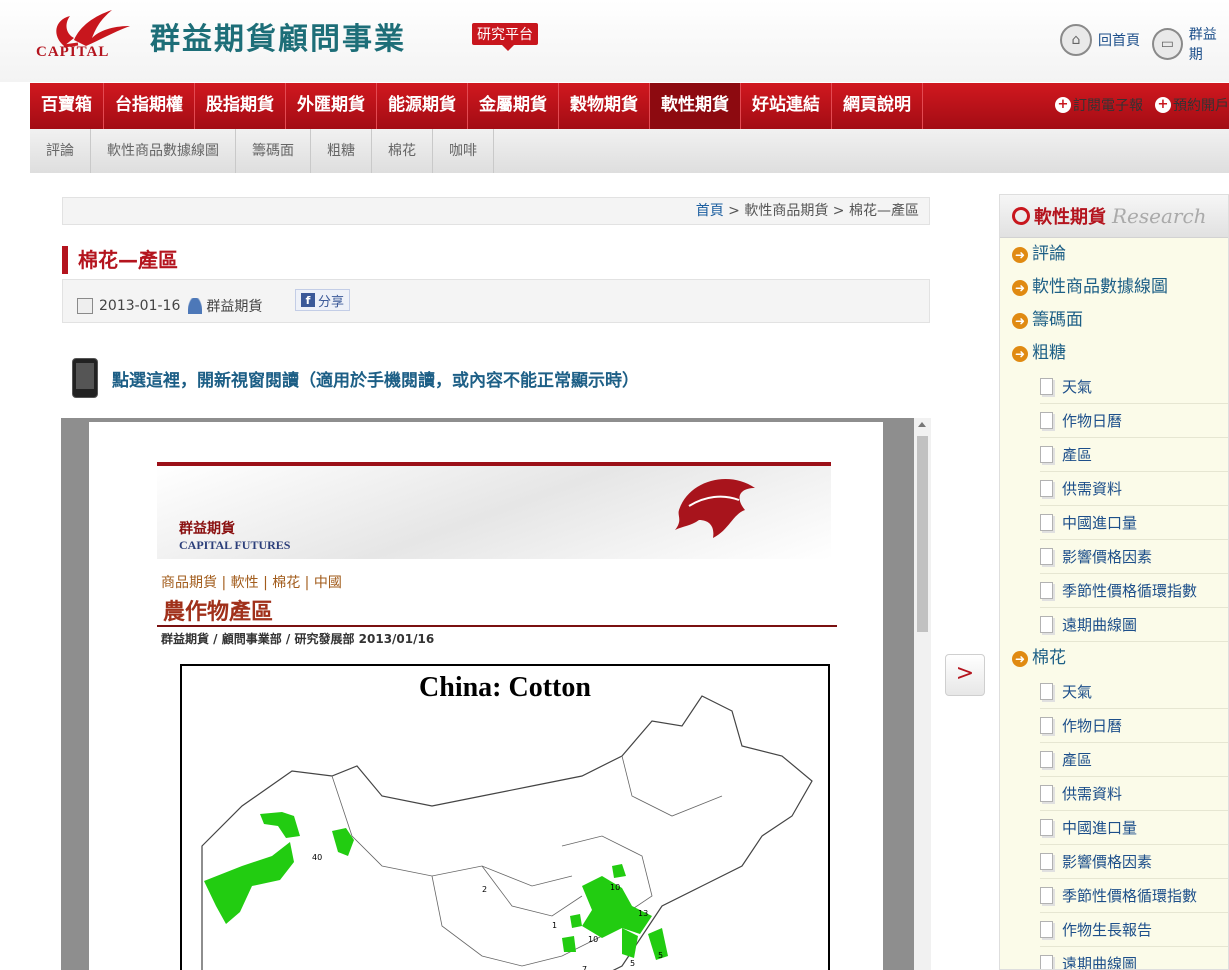 The image size is (1229, 970). Describe the element at coordinates (278, 36) in the screenshot. I see `site-title: 群益期貨顧問事業` at that location.